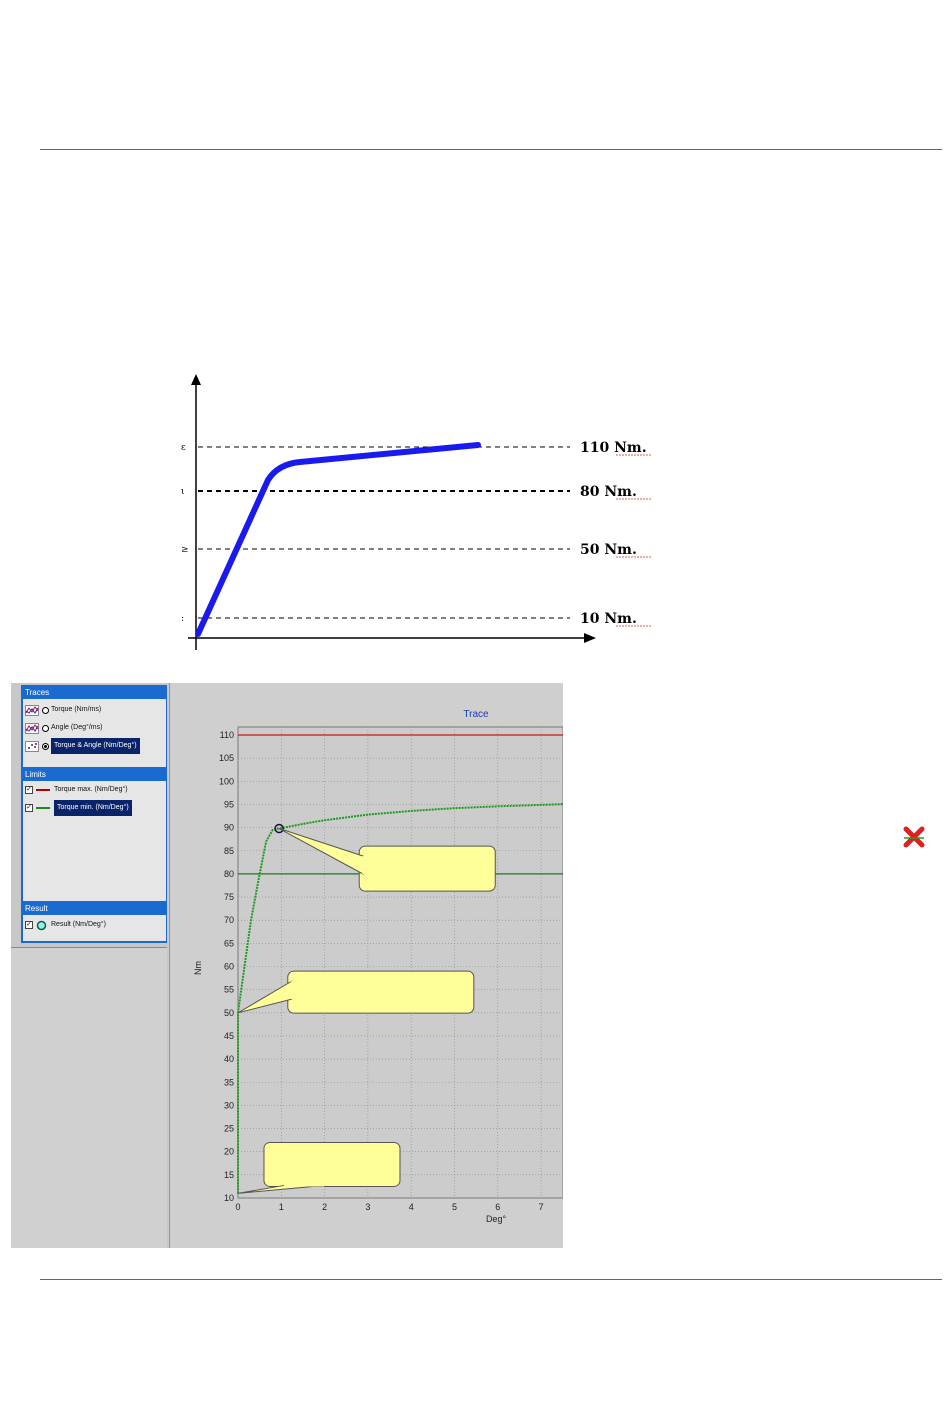 The image size is (950, 1420). I want to click on y-tick-label: 75, so click(229, 897).